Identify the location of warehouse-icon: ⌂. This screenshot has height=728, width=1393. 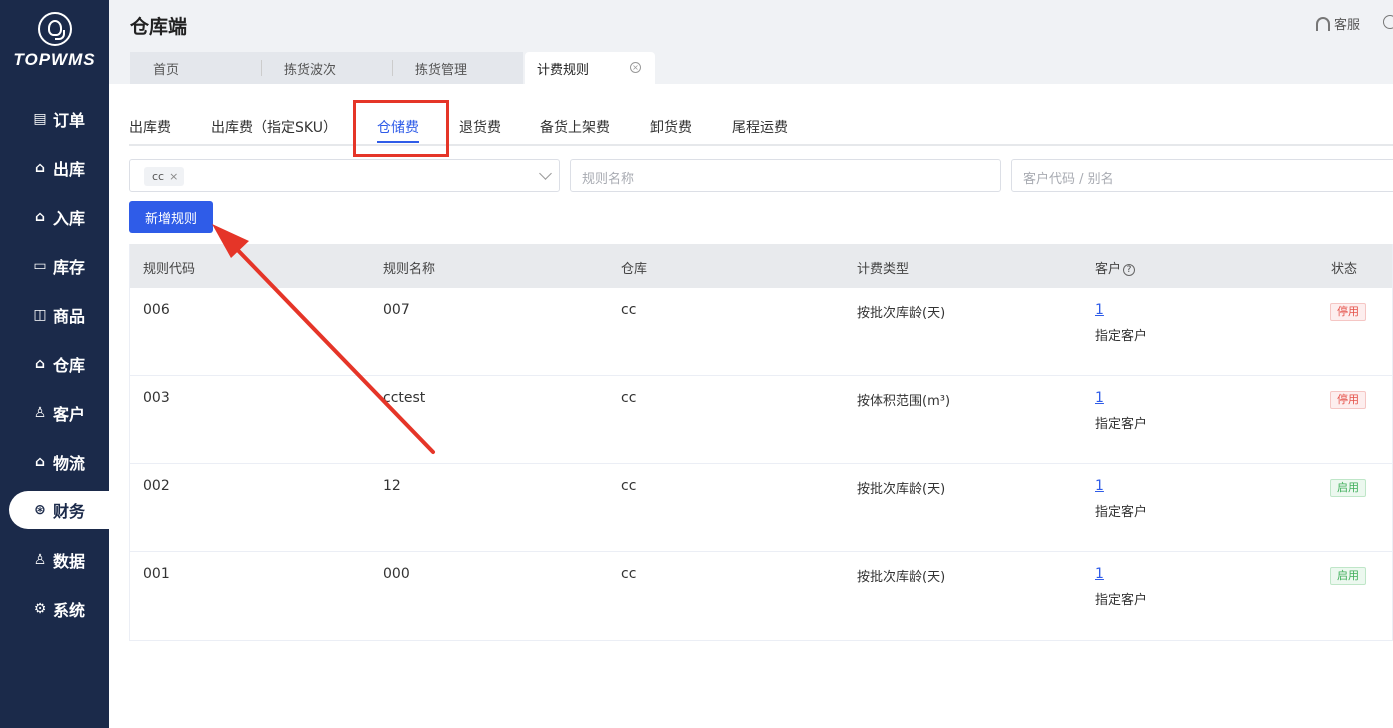
(40, 363).